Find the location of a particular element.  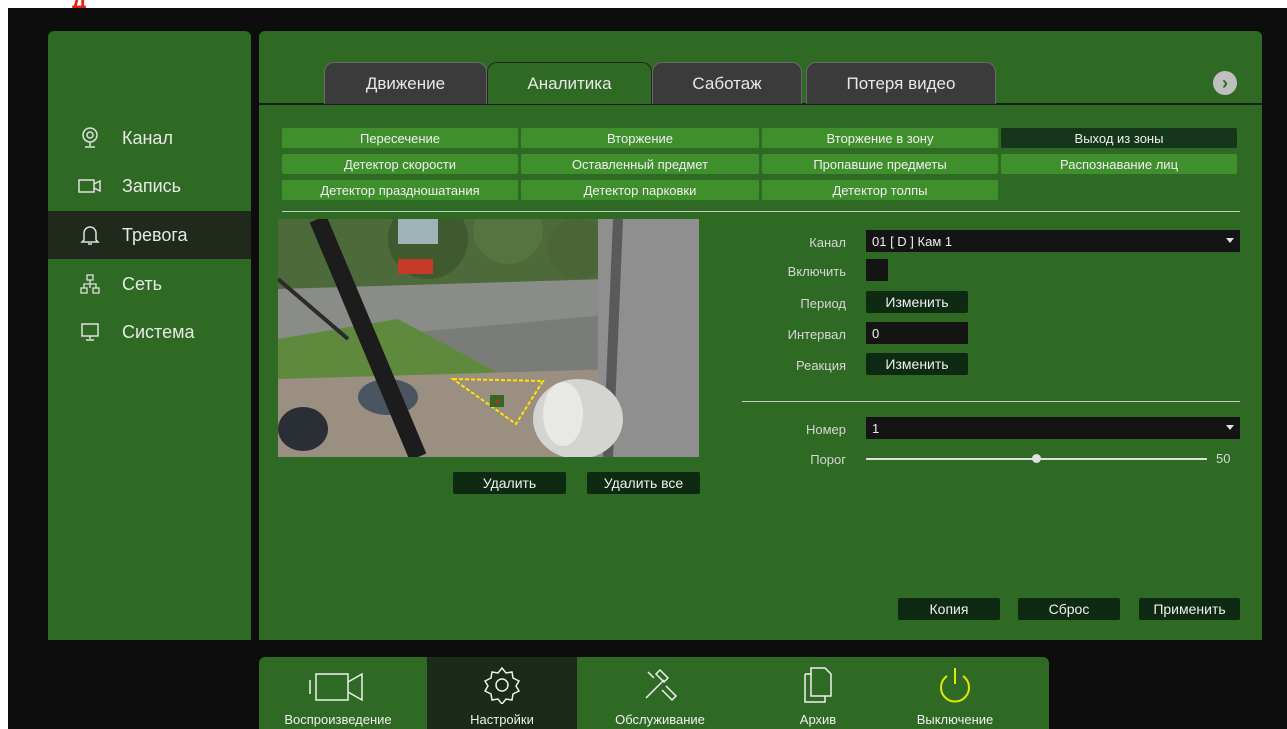

sidebar-item-label: Запись is located at coordinates (152, 185).